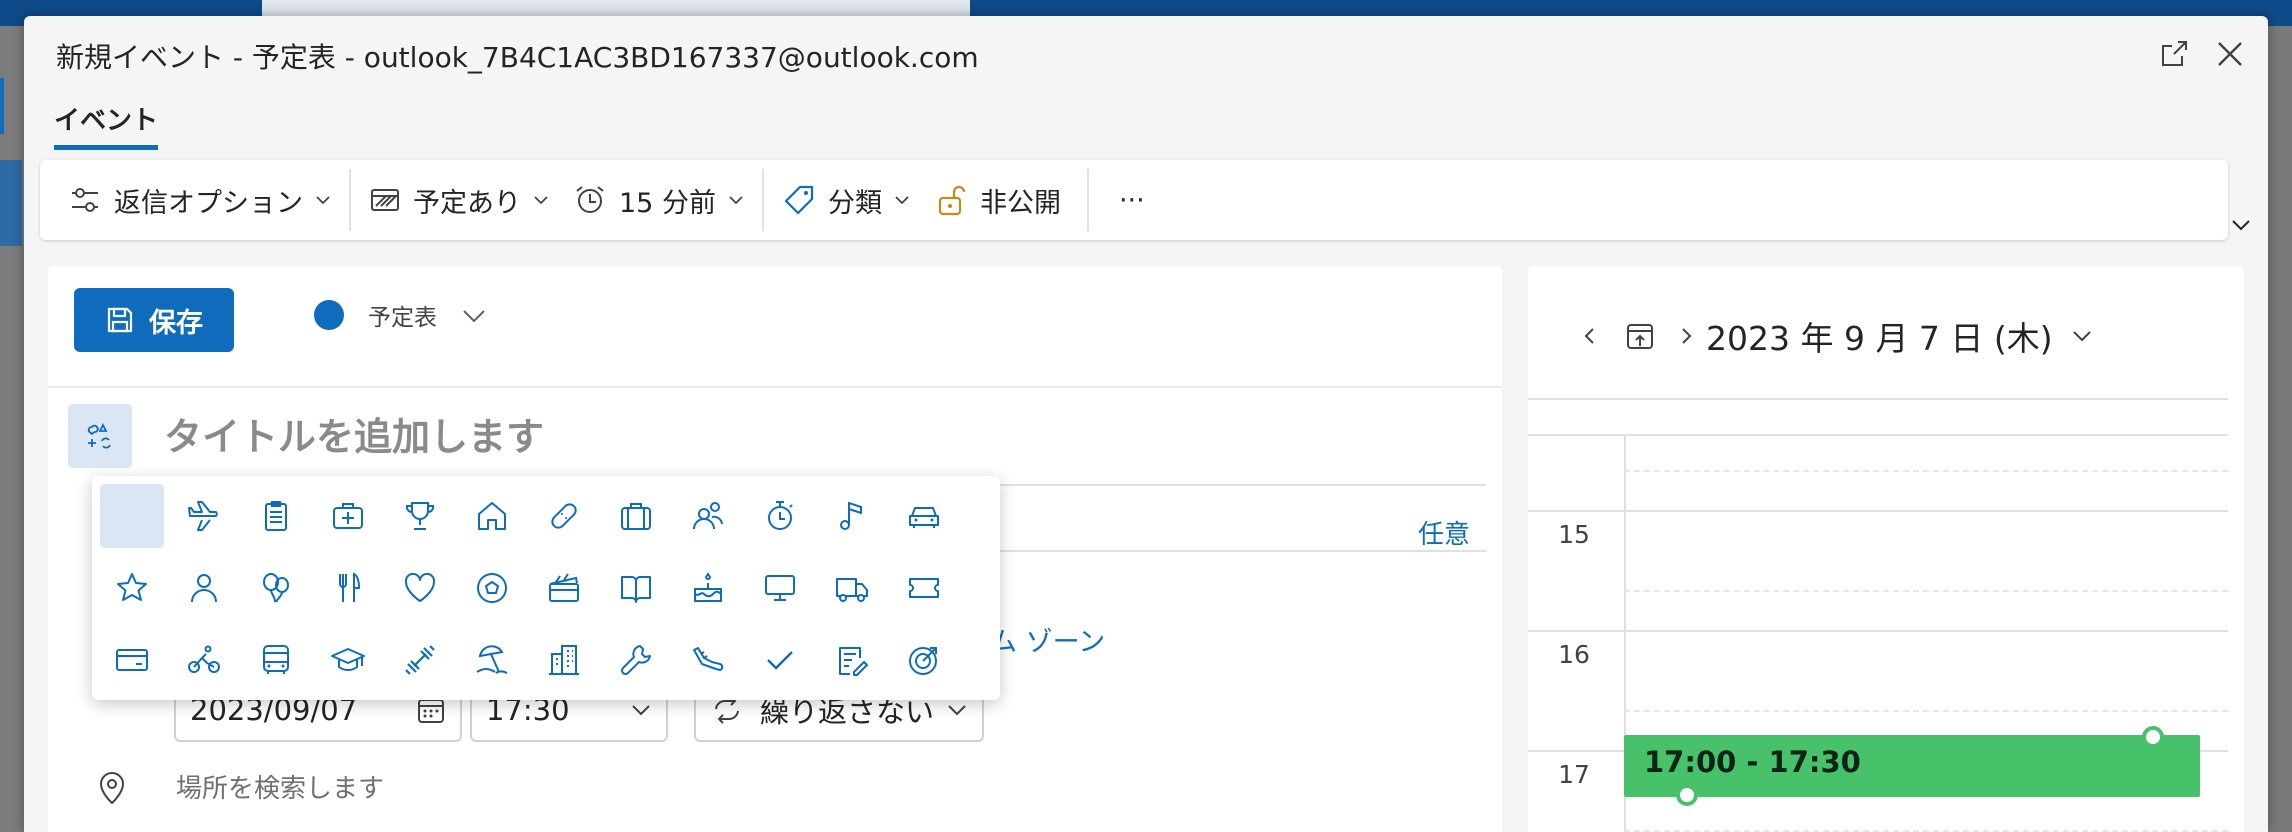  Describe the element at coordinates (590, 199) in the screenshot. I see `alarm-clock-icon` at that location.